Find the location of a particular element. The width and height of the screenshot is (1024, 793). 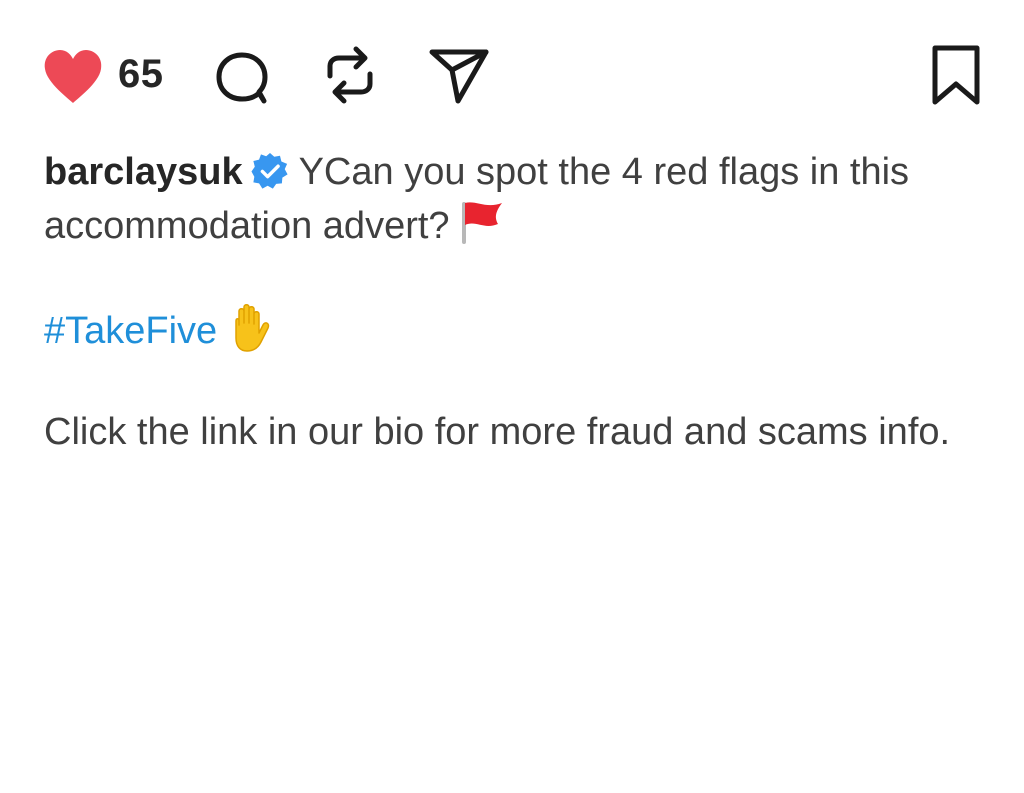

verified-badge-icon is located at coordinates (269, 170).